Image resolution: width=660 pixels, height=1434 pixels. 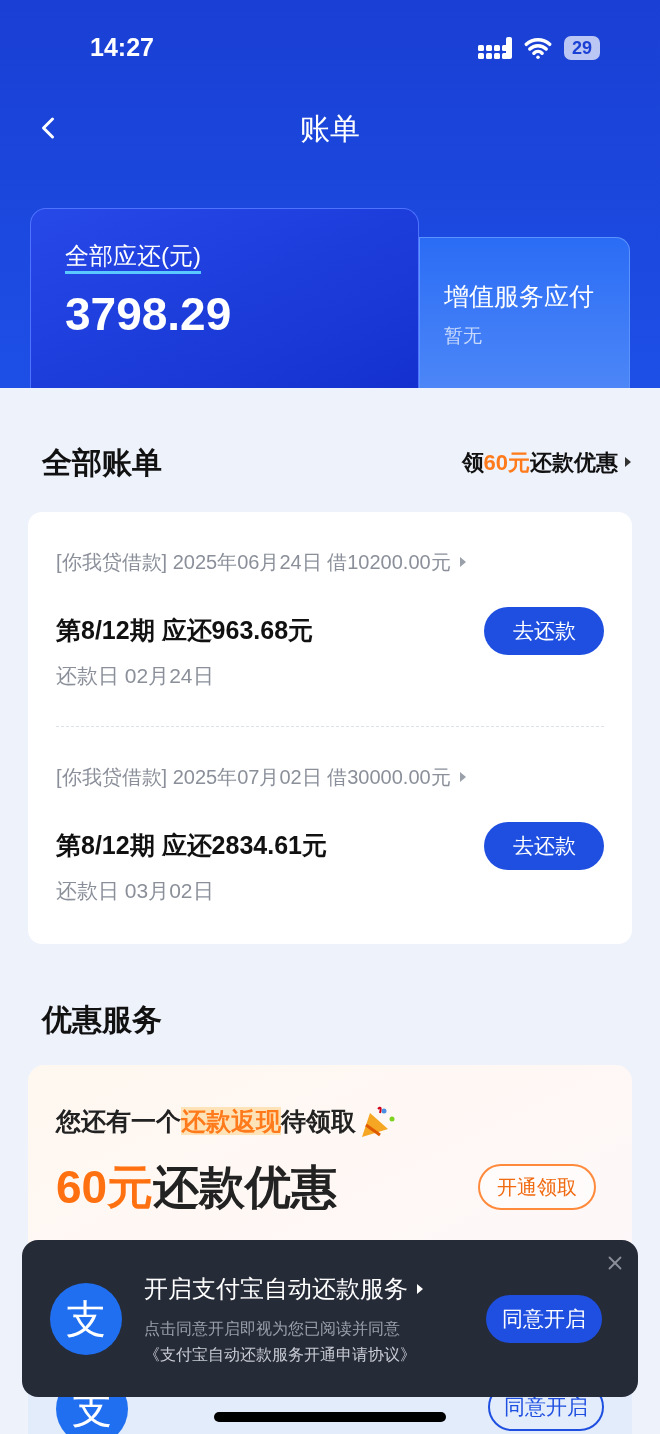 What do you see at coordinates (253, 777) in the screenshot?
I see `loan-info: [你我贷借款] 2025年07月02日 借30000.00元` at bounding box center [253, 777].